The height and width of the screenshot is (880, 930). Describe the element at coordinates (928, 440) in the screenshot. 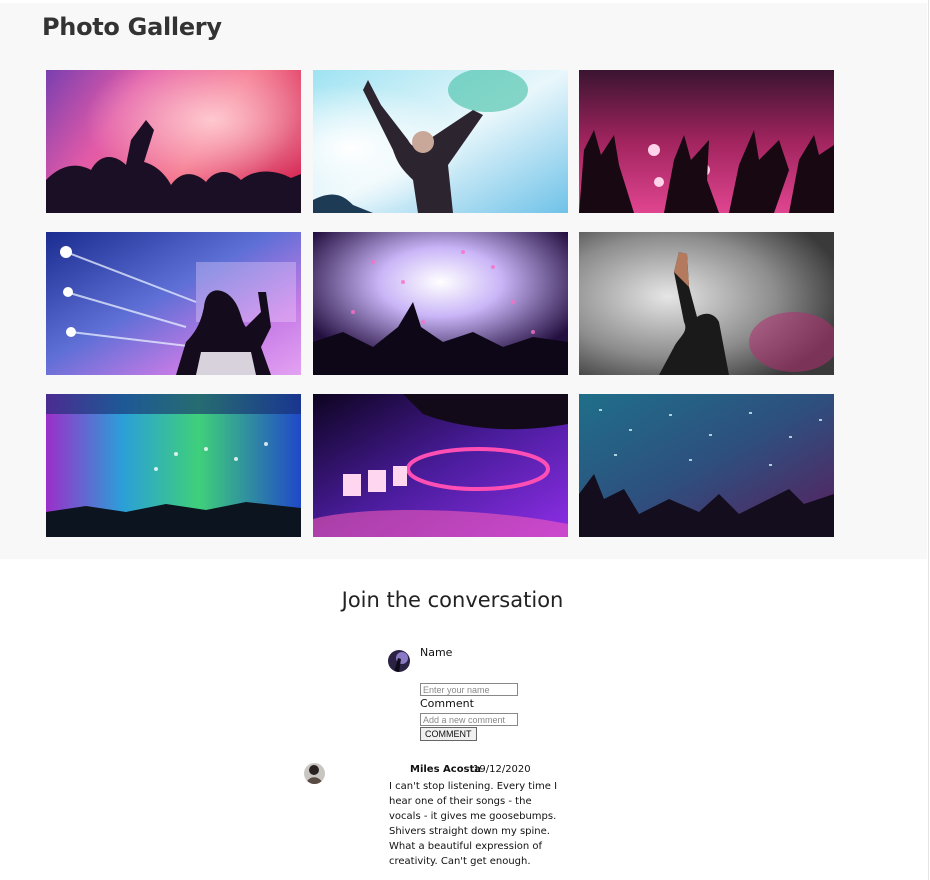

I see `page-right-border` at that location.